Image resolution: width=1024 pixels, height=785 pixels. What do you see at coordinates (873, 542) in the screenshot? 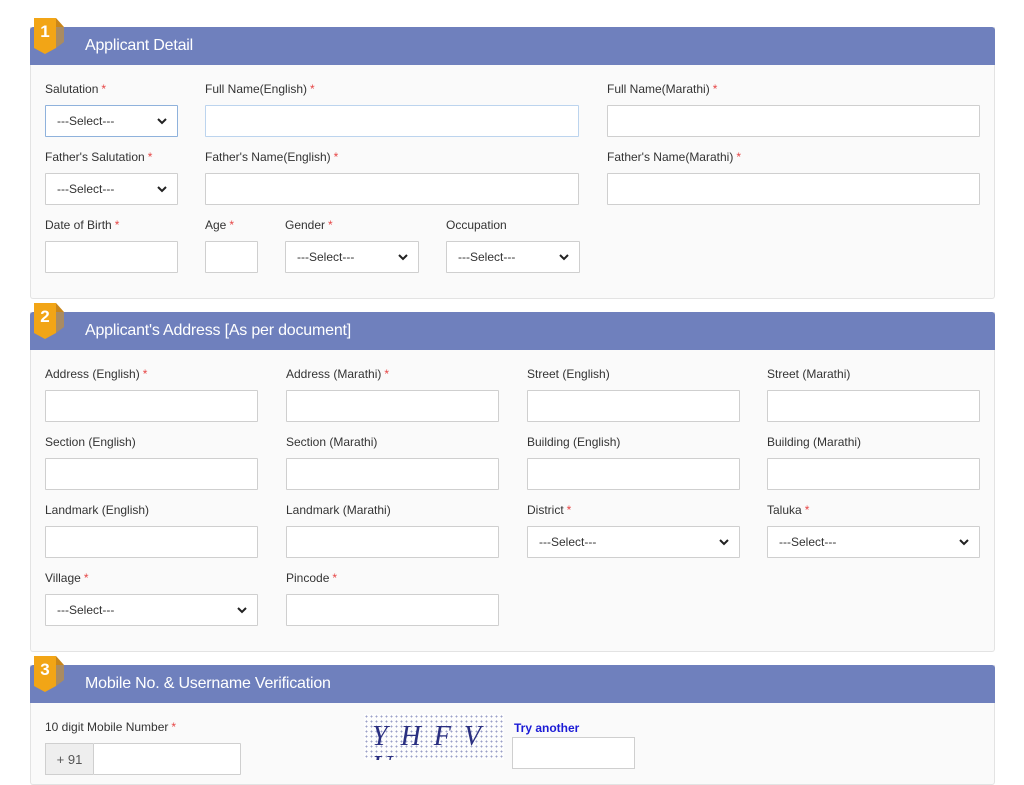
I see `taluka-select: ---Select---` at bounding box center [873, 542].